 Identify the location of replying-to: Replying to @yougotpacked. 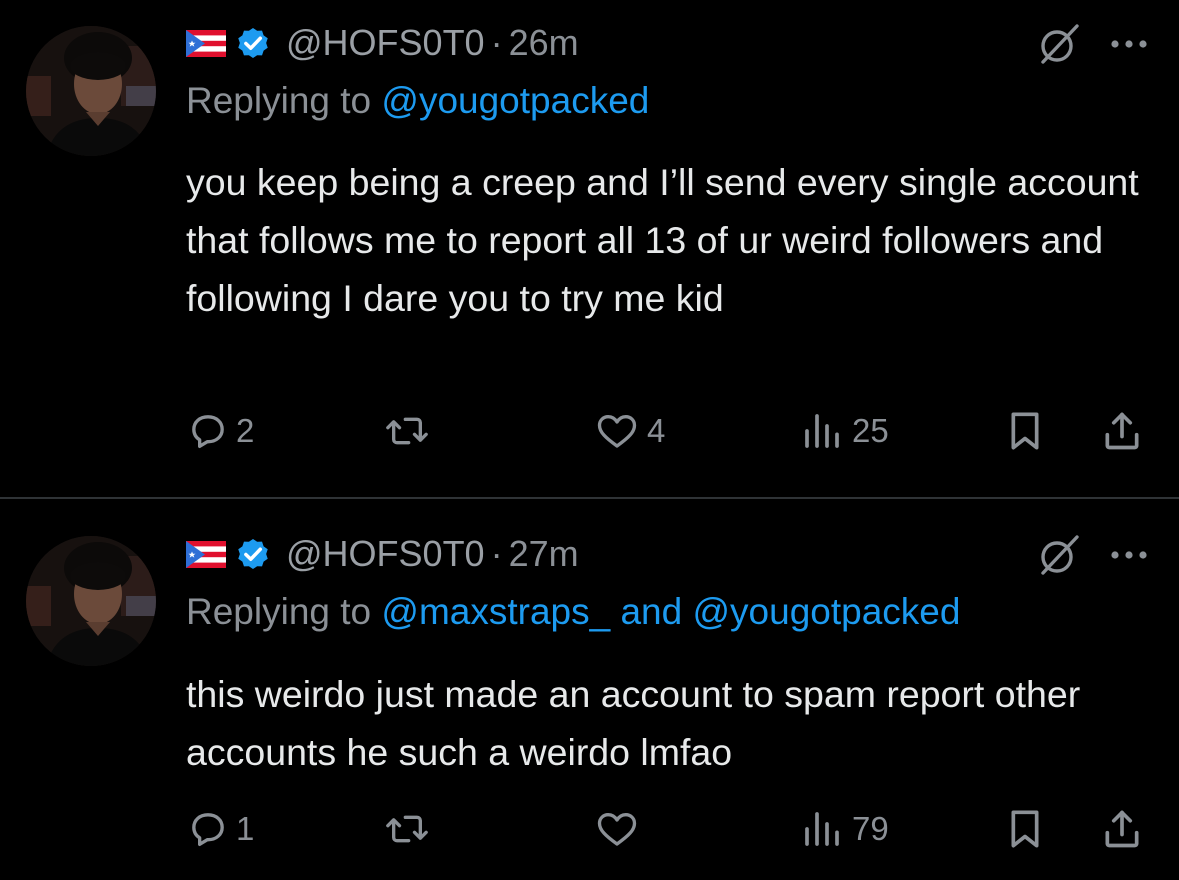
(417, 101).